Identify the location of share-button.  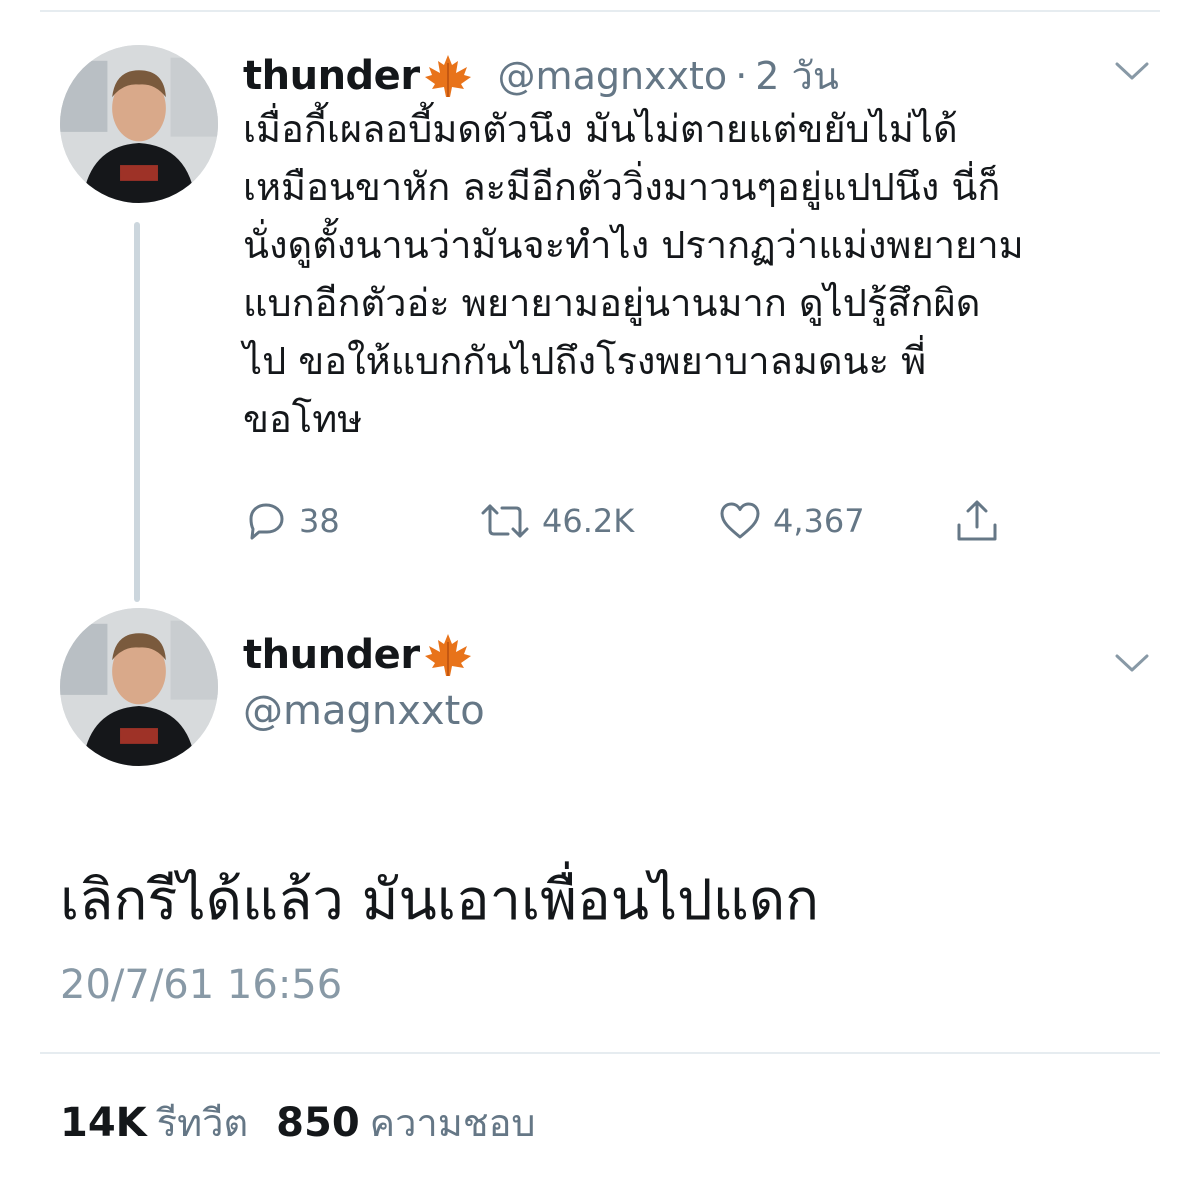
(977, 521).